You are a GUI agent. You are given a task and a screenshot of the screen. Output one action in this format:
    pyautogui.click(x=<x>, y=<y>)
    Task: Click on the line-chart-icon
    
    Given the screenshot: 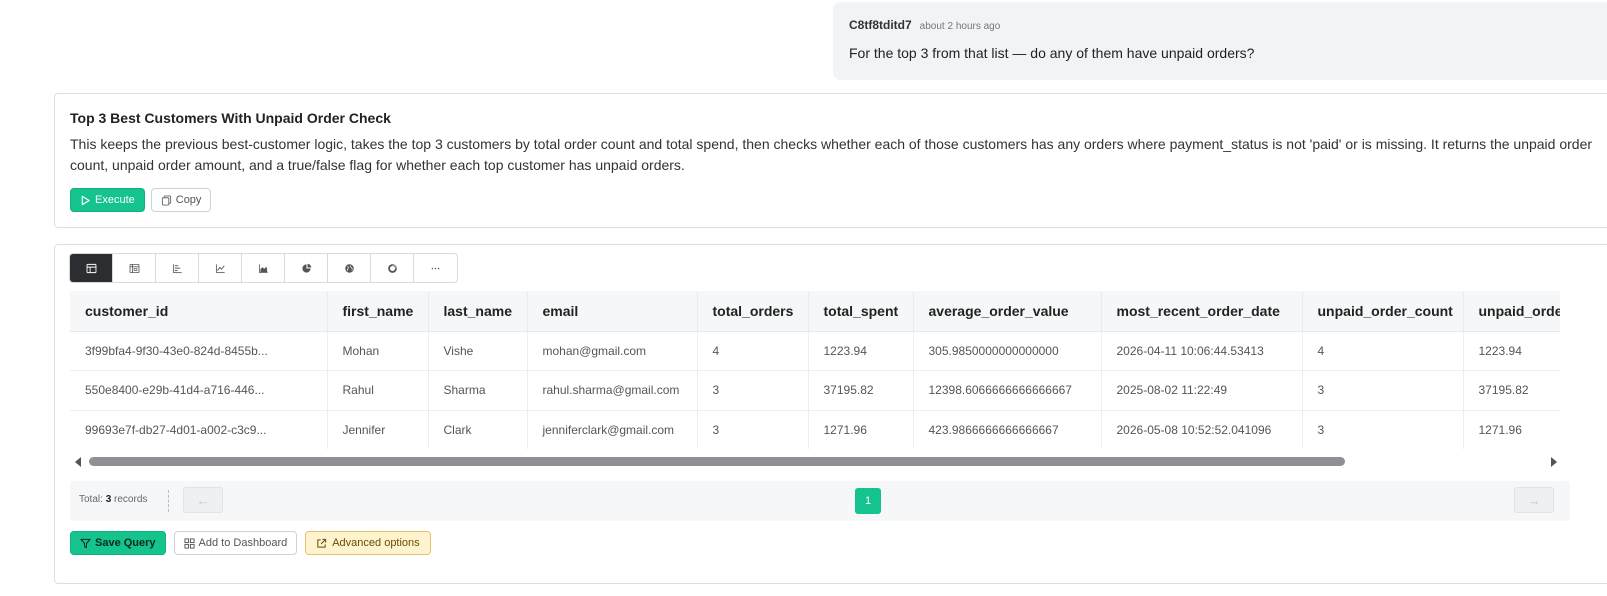 What is the action you would take?
    pyautogui.click(x=220, y=268)
    